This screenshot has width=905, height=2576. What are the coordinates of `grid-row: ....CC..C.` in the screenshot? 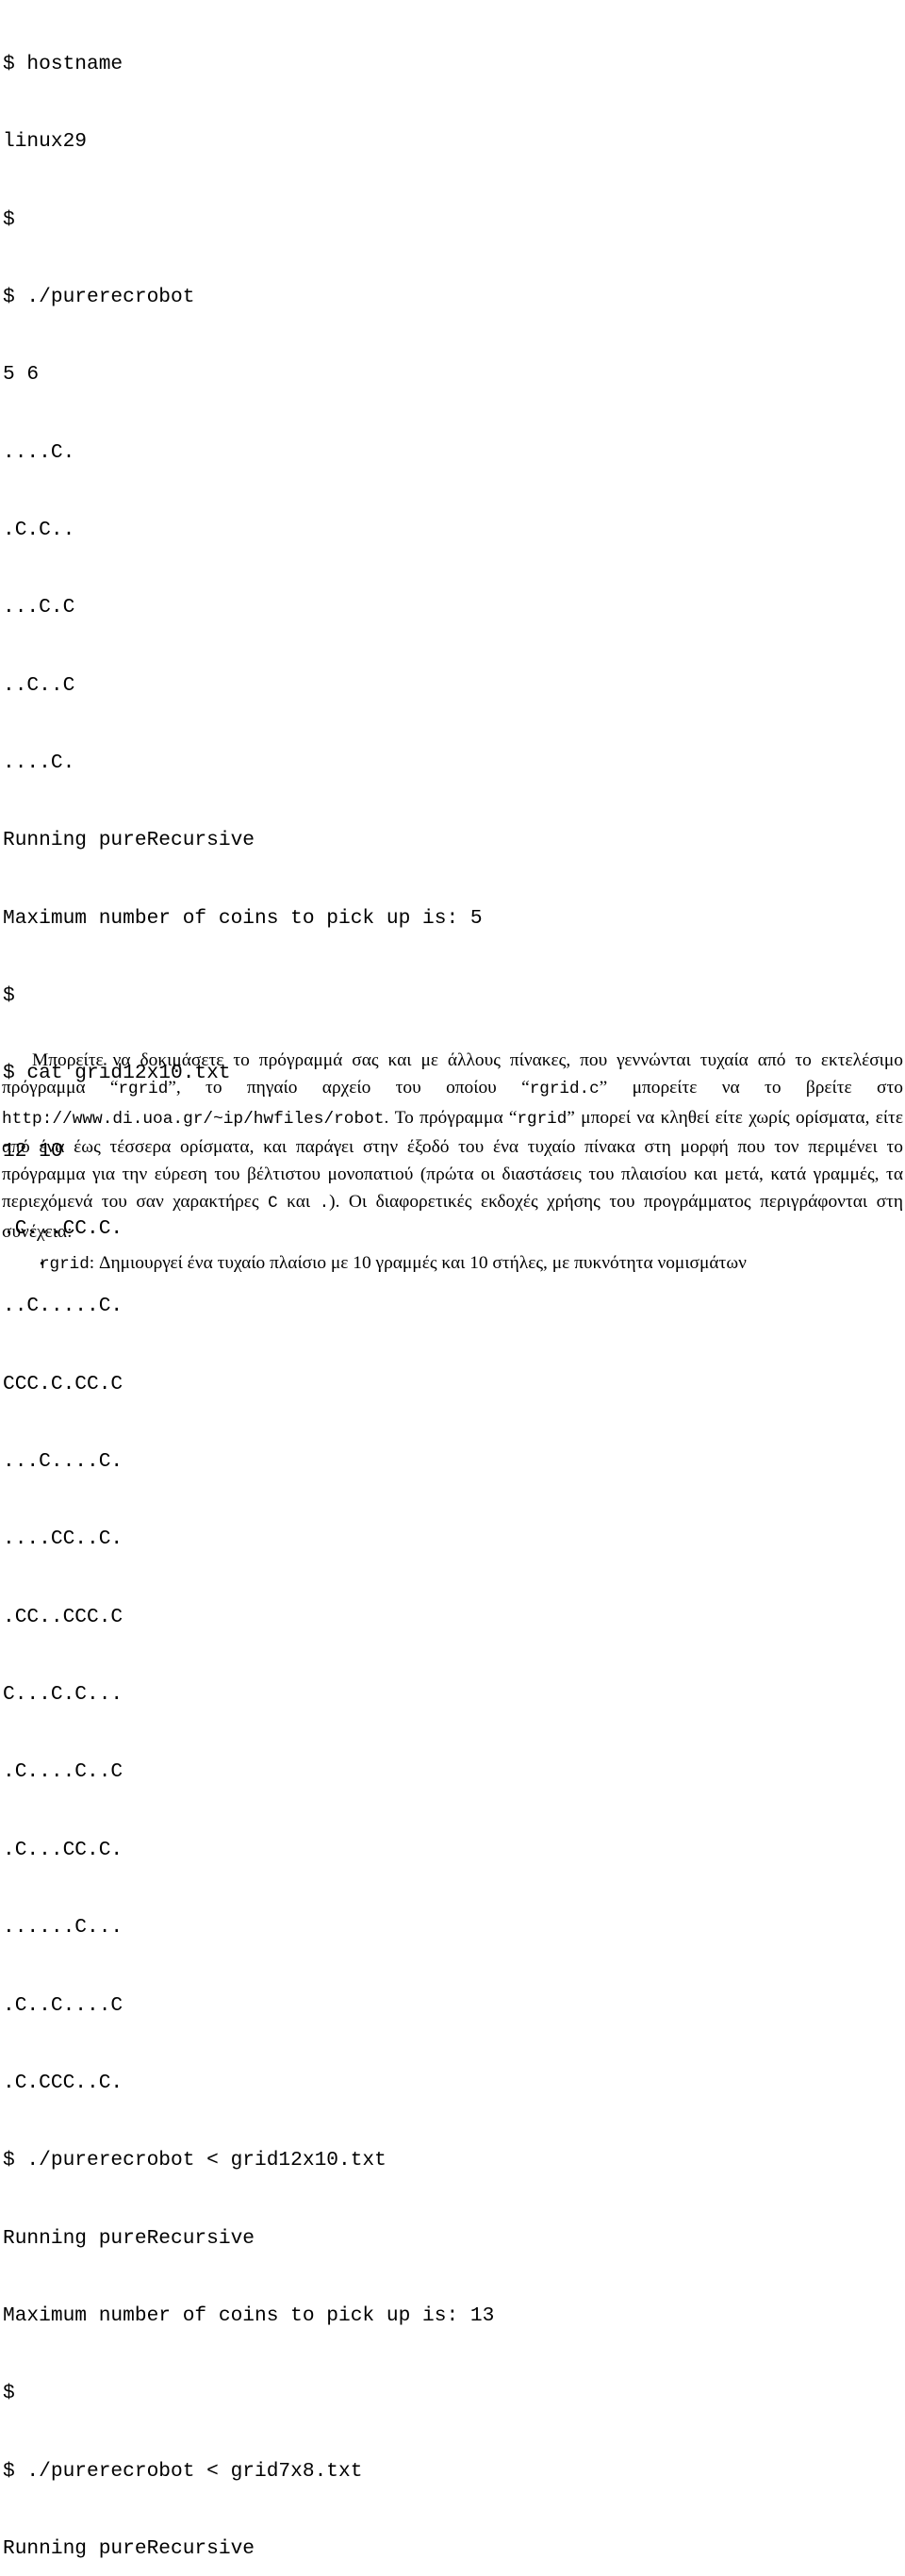 It's located at (63, 1539).